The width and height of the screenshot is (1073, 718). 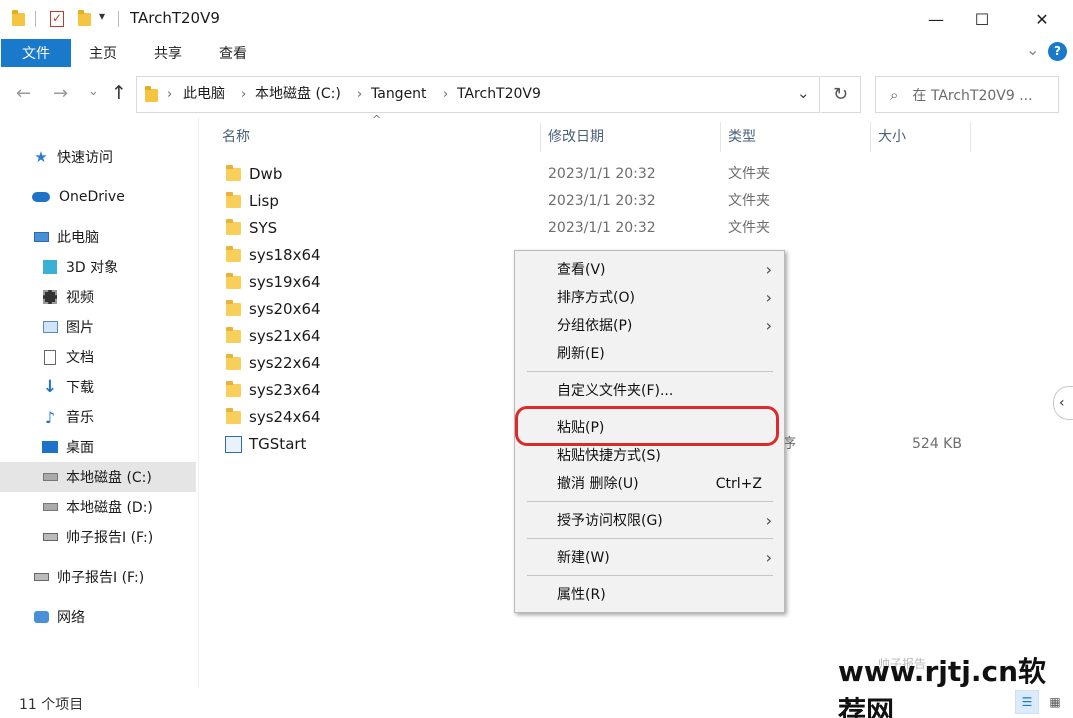 I want to click on nav-item-local-disk-d: 本地磁盘 (D:), so click(x=98, y=507).